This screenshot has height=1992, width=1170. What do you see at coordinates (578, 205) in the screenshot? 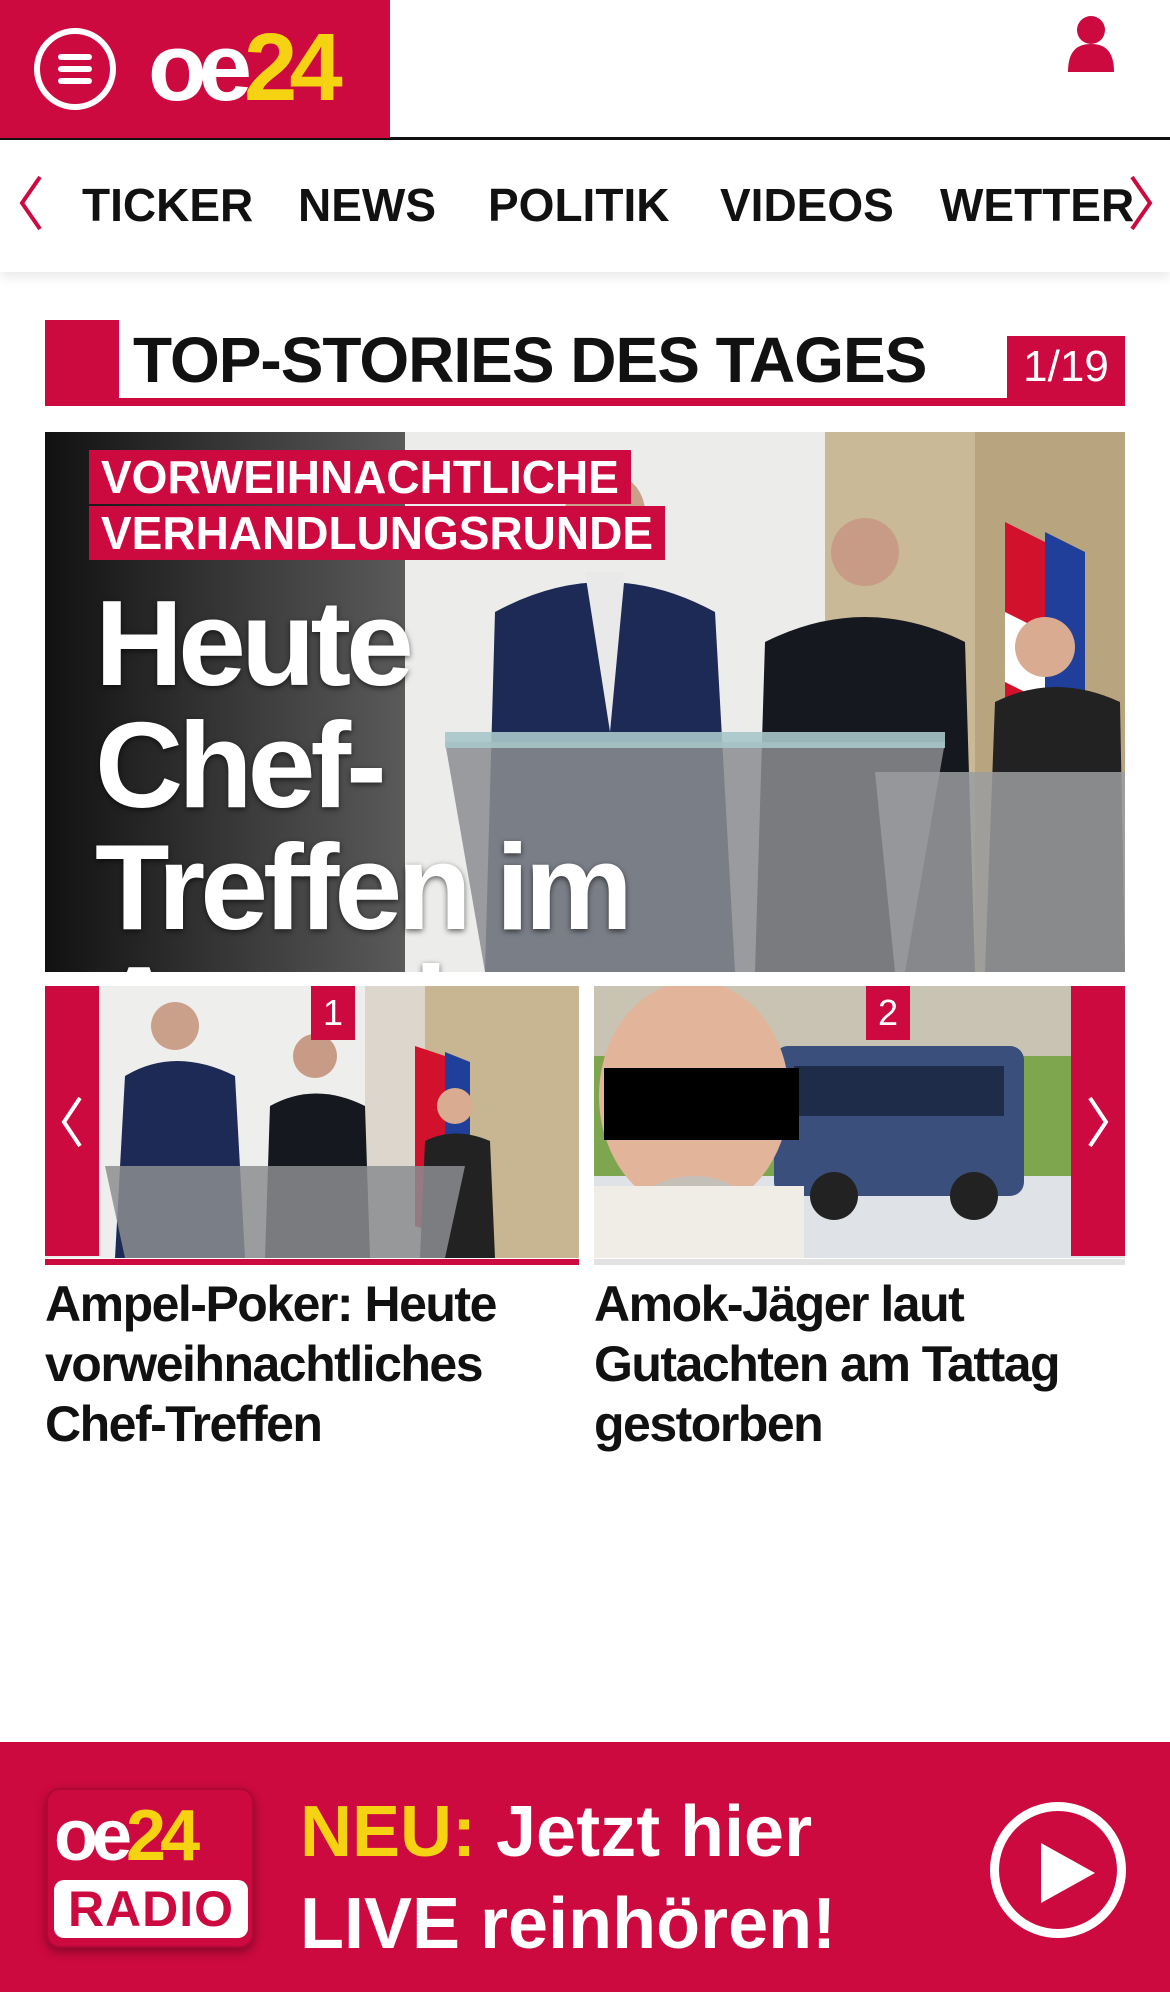
I see `nav-item-politik: POLITIK` at bounding box center [578, 205].